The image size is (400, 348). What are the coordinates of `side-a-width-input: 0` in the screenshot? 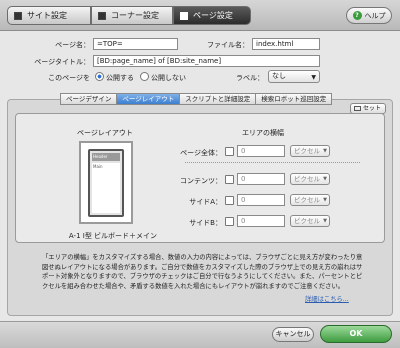 It's located at (261, 200).